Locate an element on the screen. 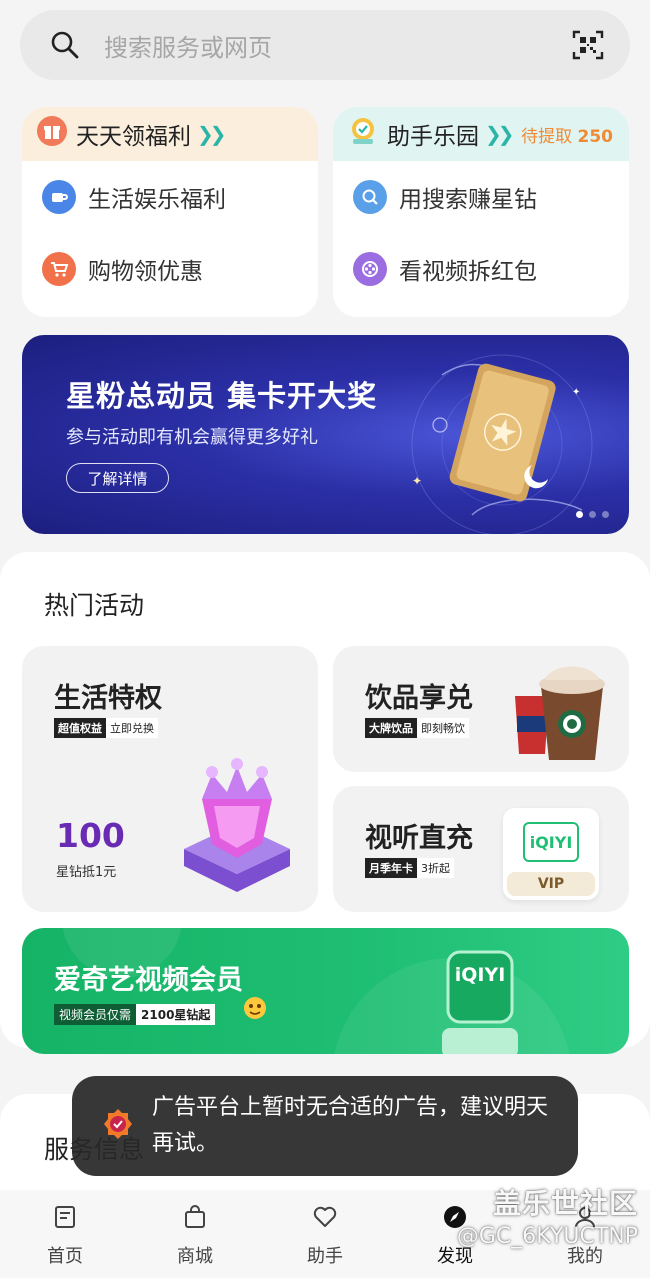 This screenshot has height=1278, width=650. shopping-cart-icon is located at coordinates (59, 269).